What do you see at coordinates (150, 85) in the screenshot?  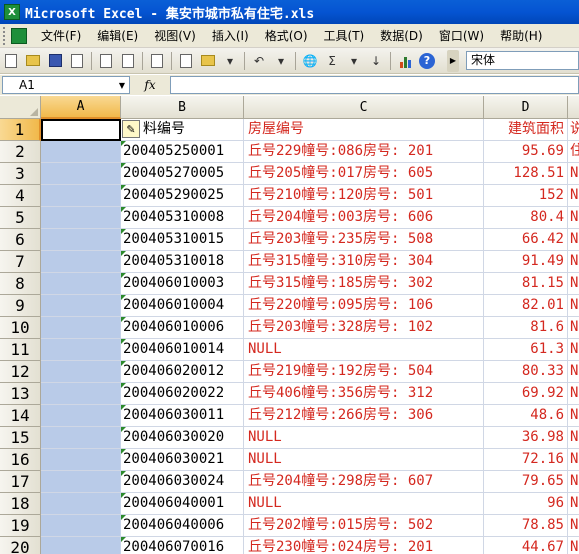 I see `insert-function-icon: fx` at bounding box center [150, 85].